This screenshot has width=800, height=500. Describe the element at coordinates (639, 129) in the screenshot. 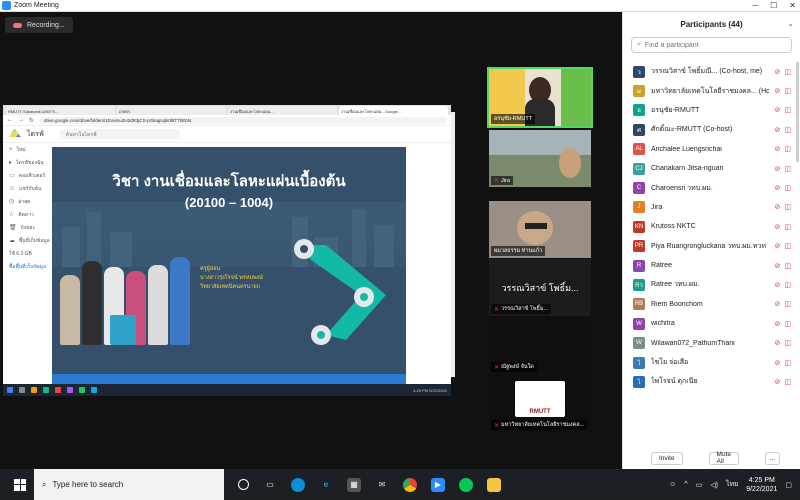

I see `avatar: ศ` at that location.